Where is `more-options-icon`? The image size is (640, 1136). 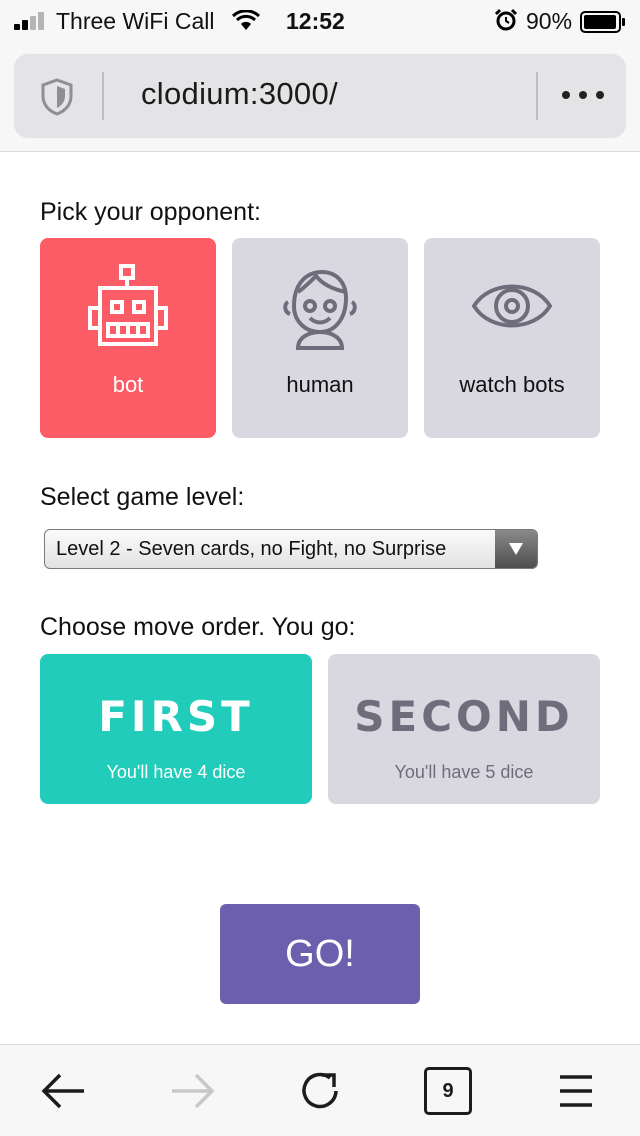 more-options-icon is located at coordinates (583, 95).